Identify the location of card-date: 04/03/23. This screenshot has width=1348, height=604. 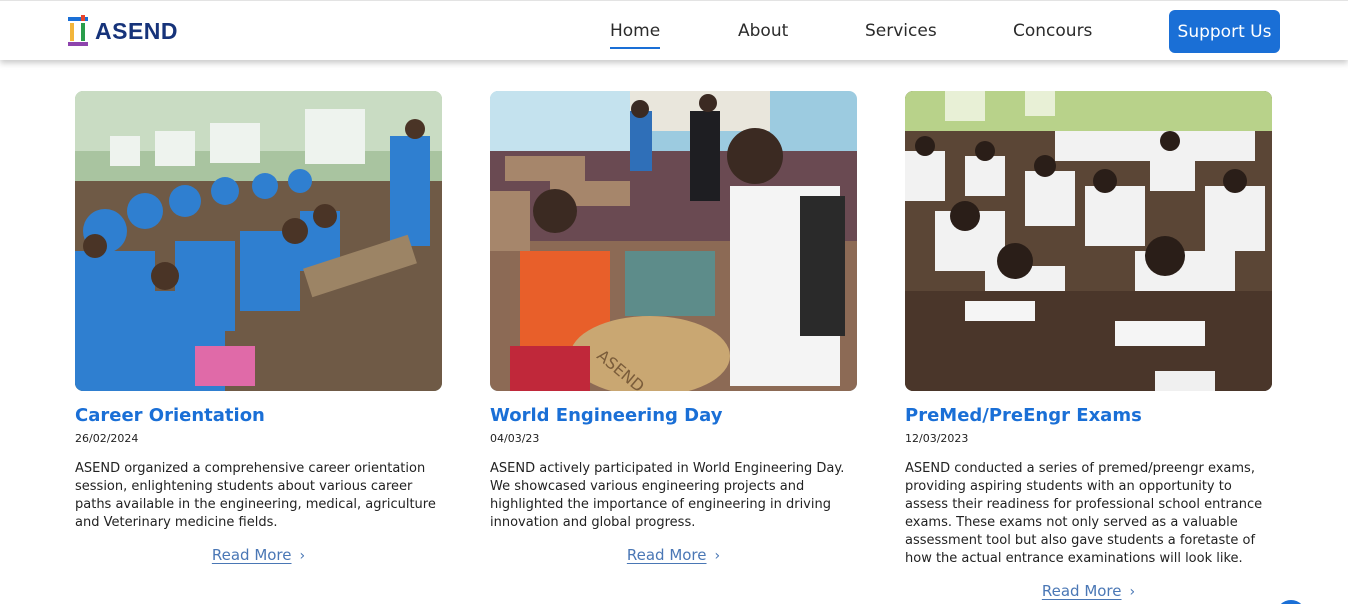
(515, 438).